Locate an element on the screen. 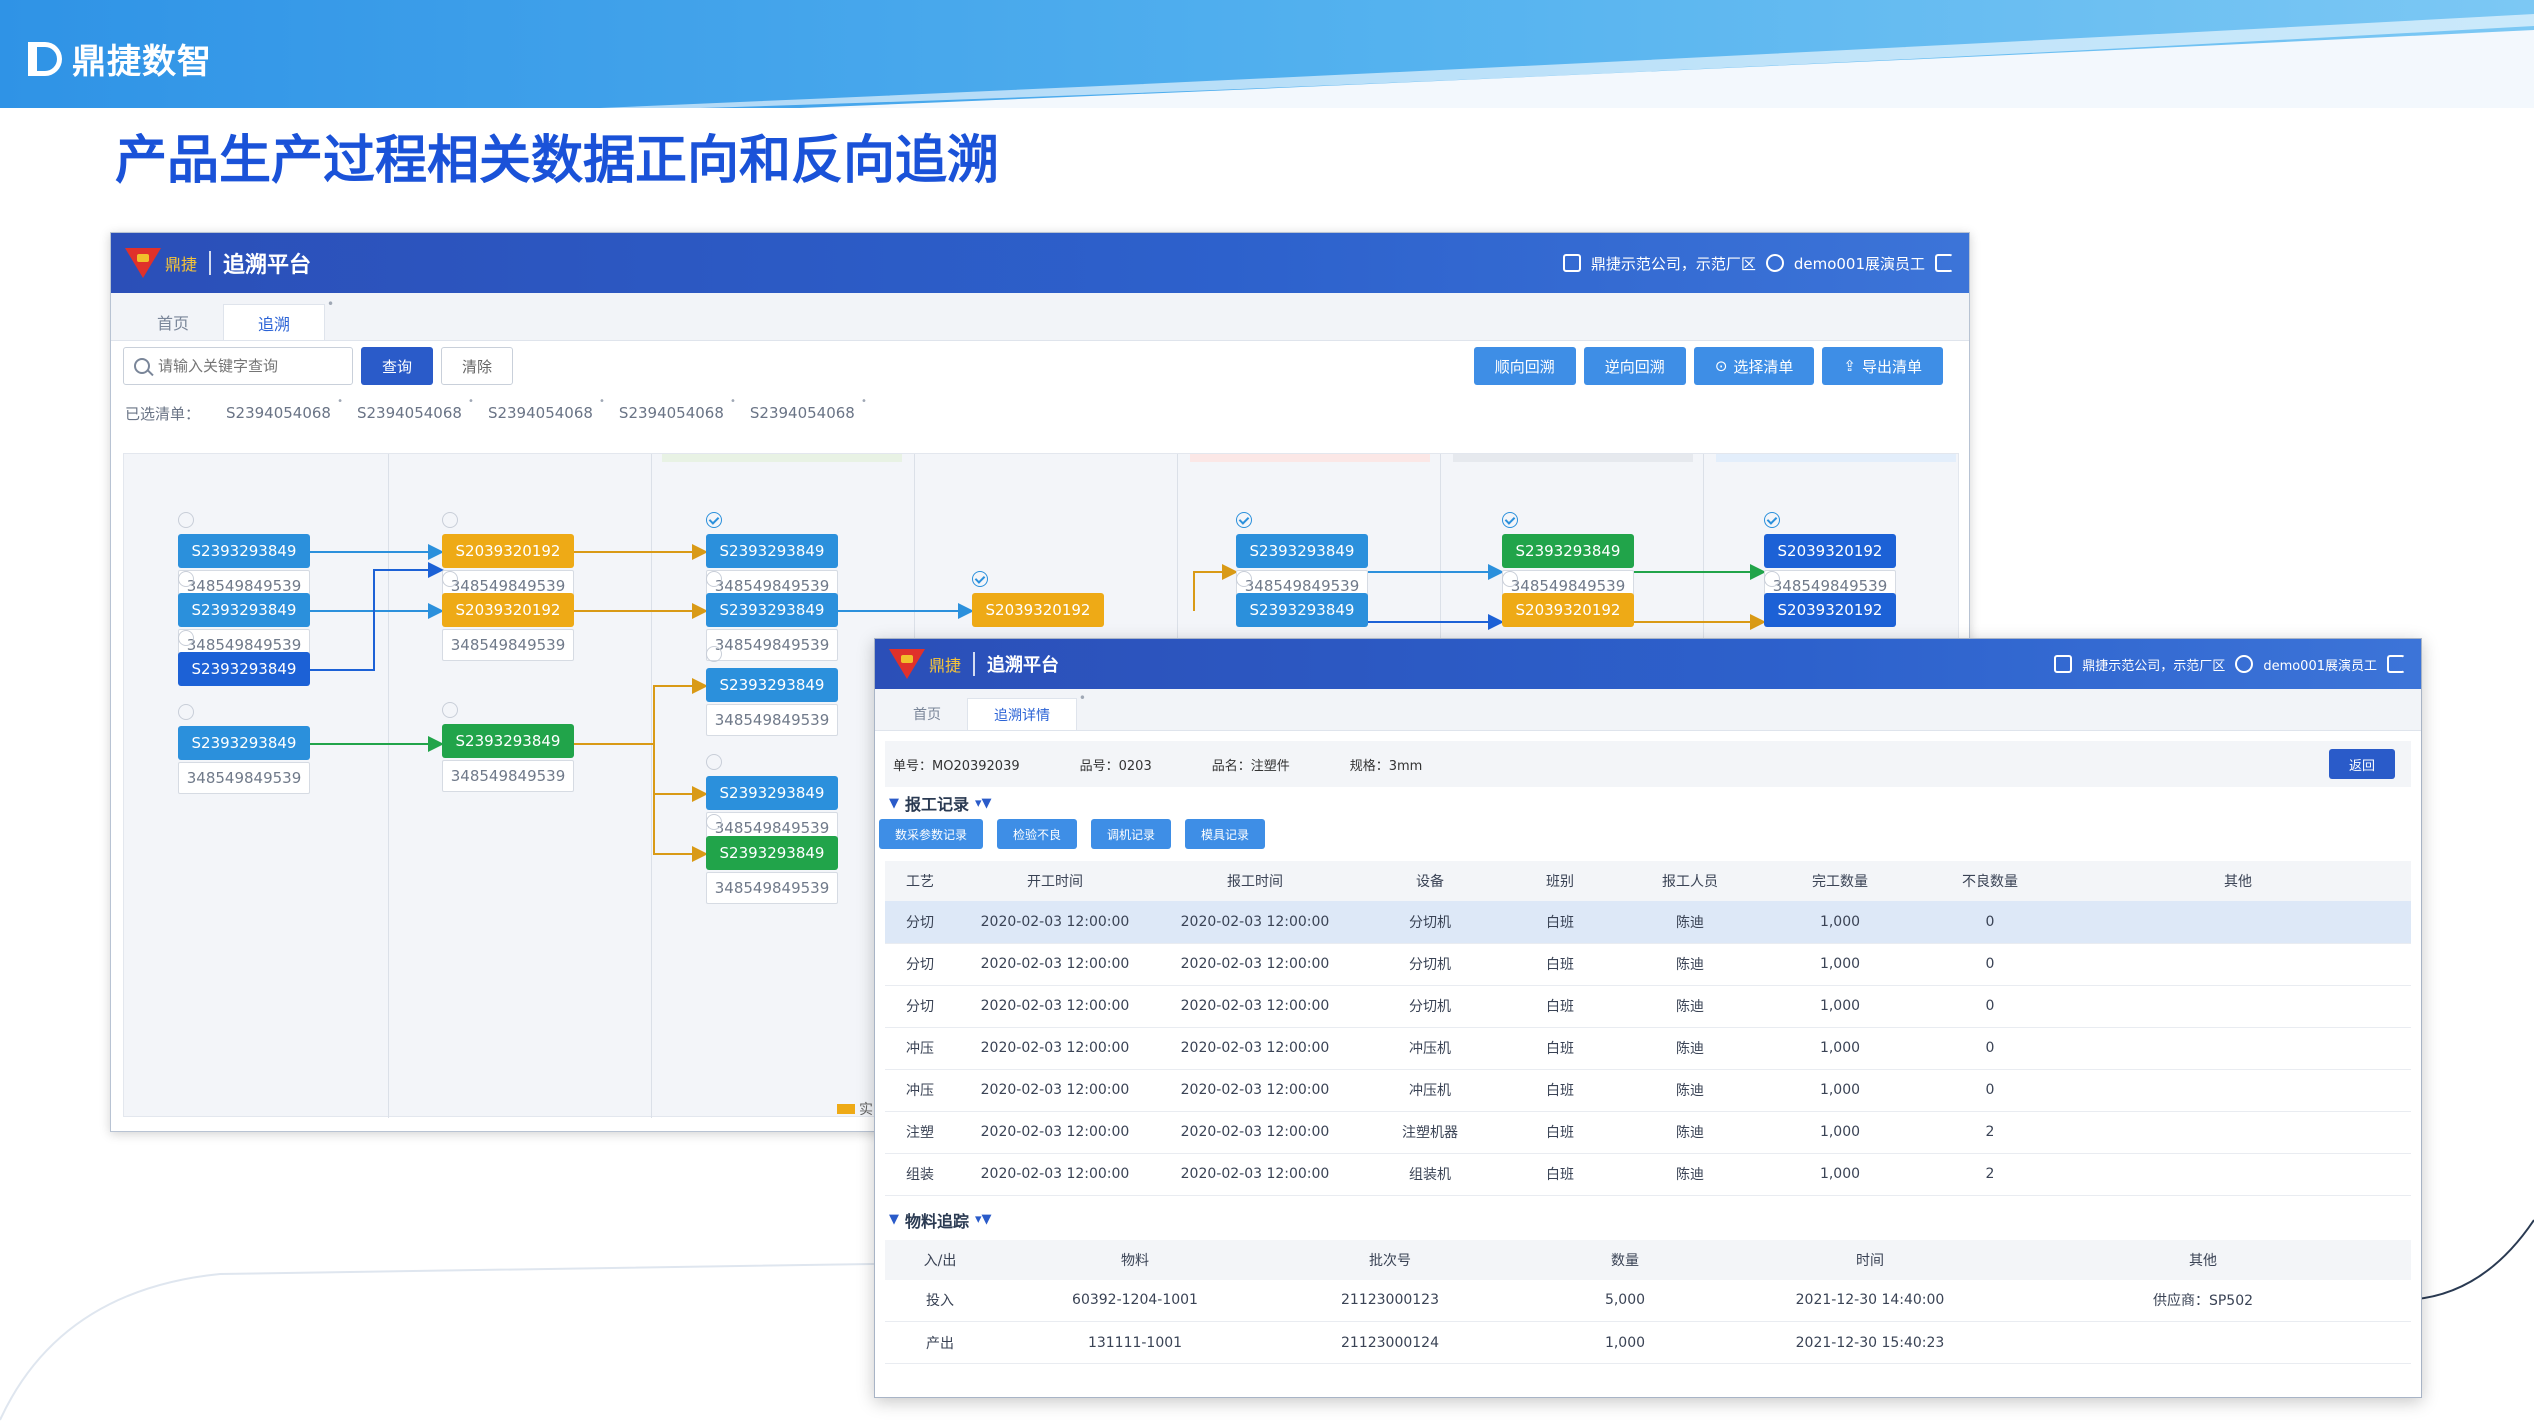 The width and height of the screenshot is (2534, 1428). tuning-record-button: 调机记录 is located at coordinates (1131, 834).